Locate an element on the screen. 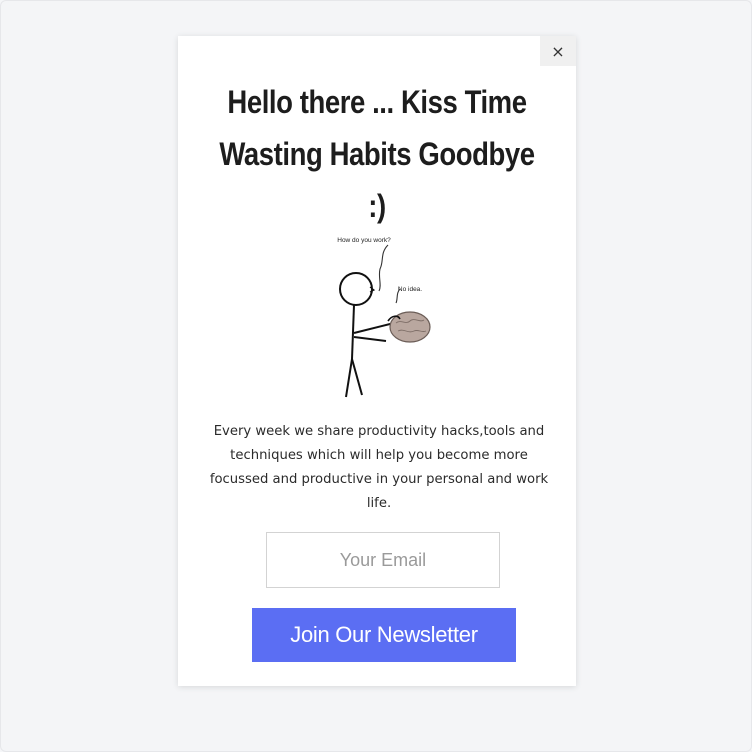 The height and width of the screenshot is (752, 752). stick-figure-drawing: How do you work? No idea. is located at coordinates (384, 317).